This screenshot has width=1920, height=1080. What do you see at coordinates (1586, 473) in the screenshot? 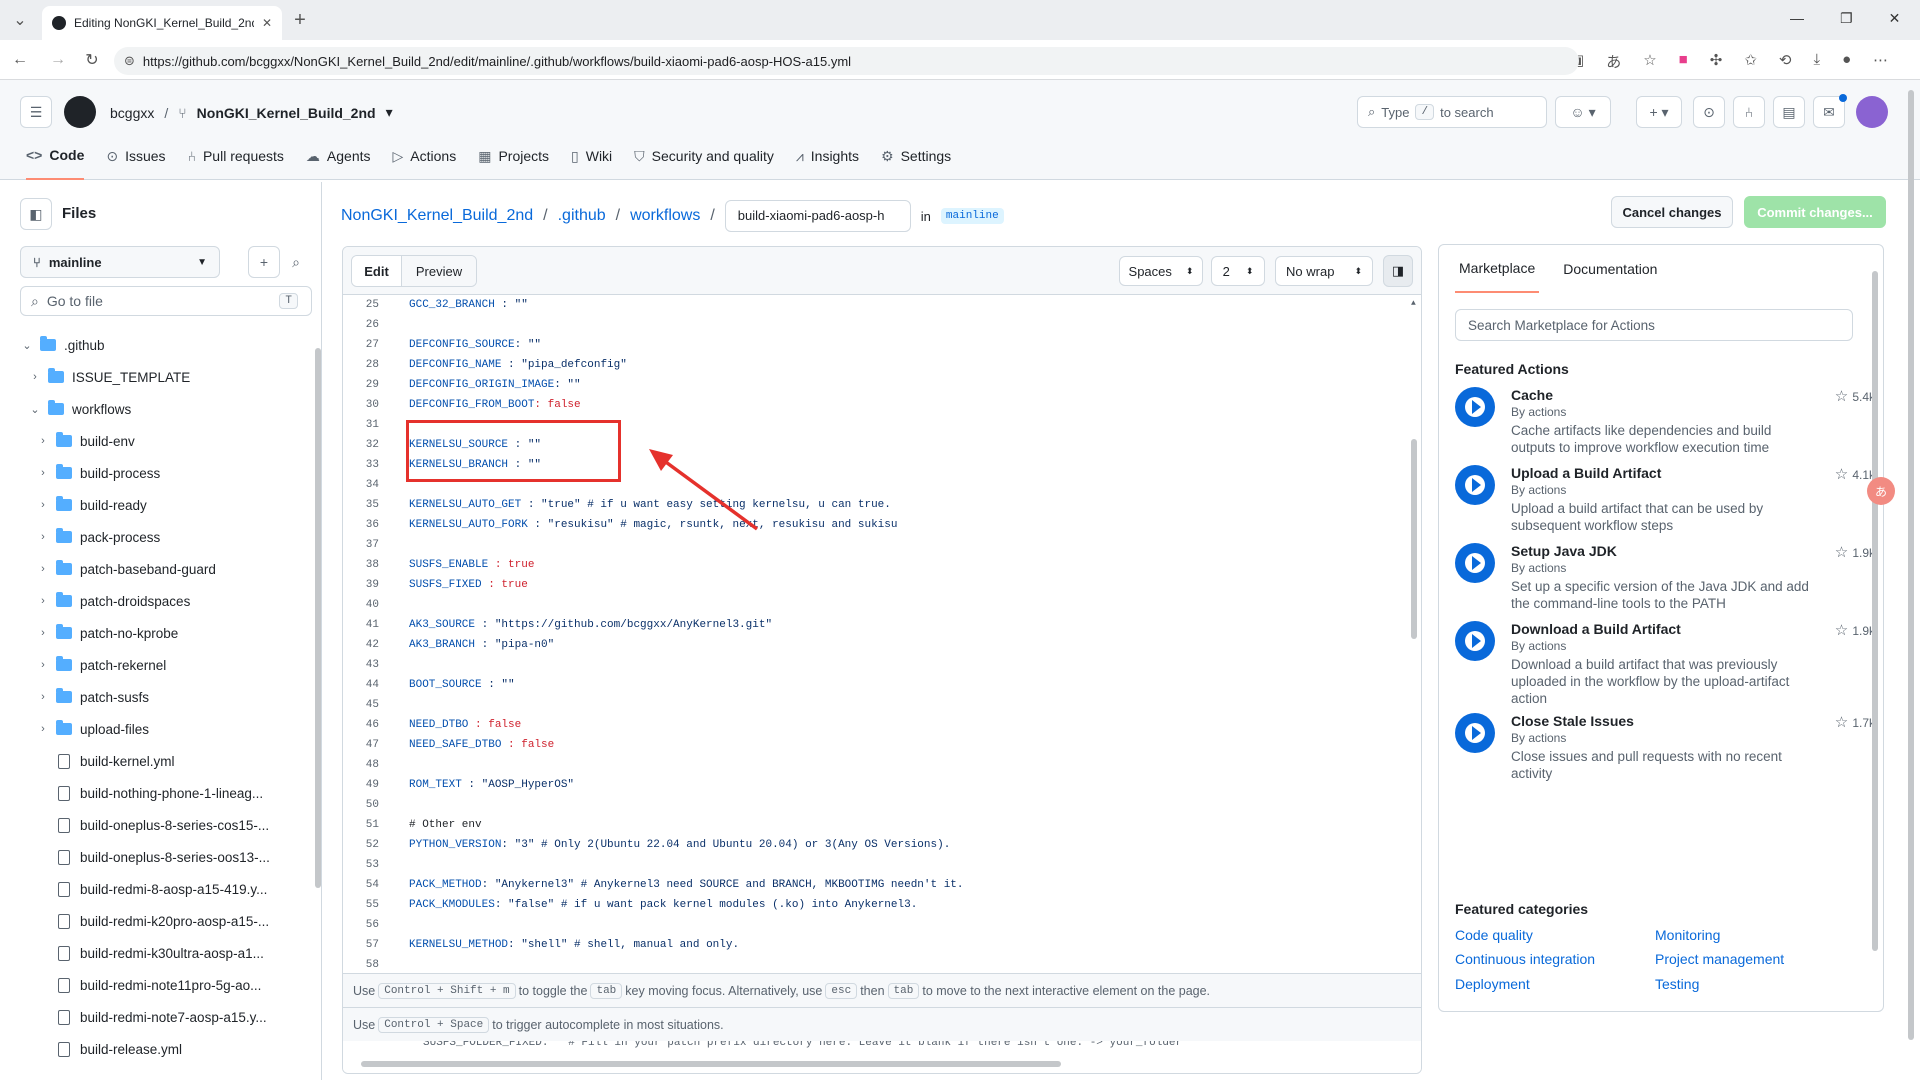
I see `action-name: Upload a Build Artifact` at bounding box center [1586, 473].